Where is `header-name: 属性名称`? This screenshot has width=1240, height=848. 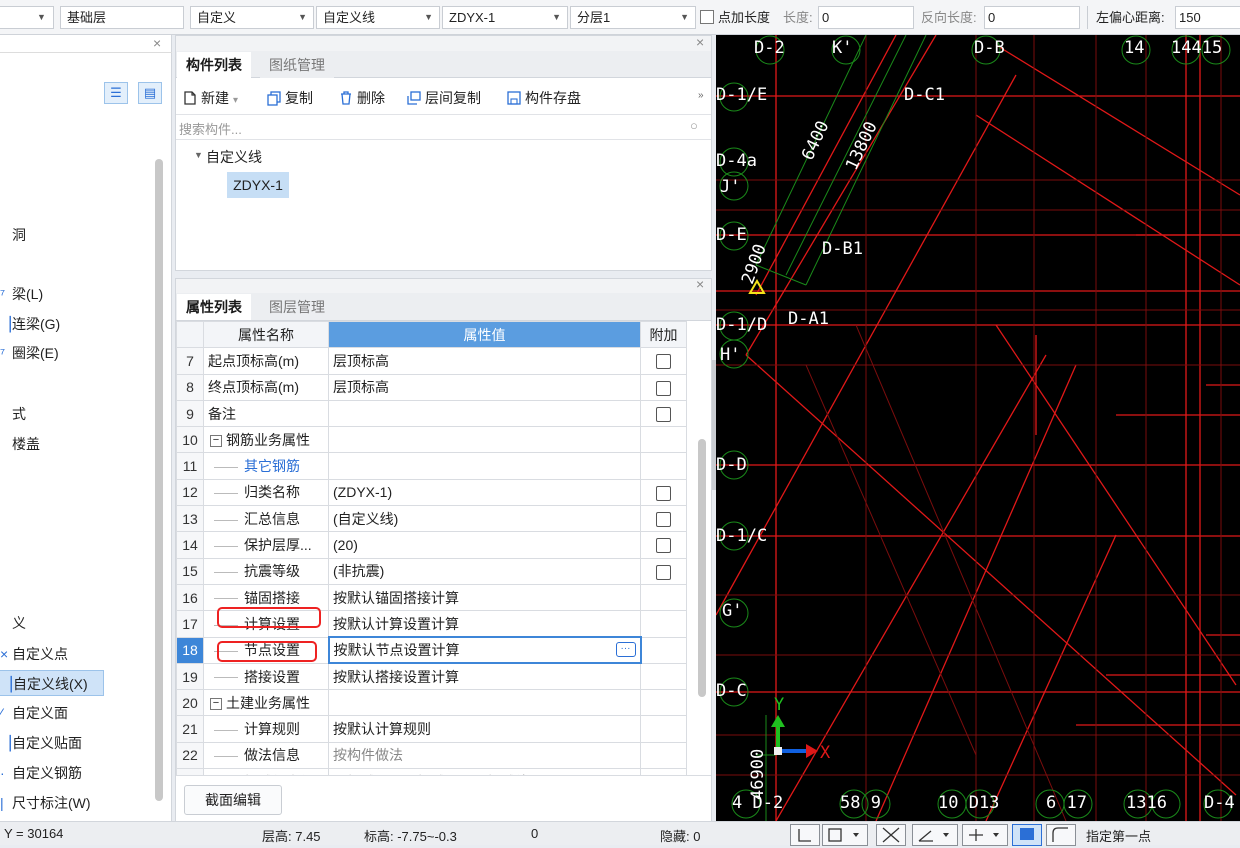
header-name: 属性名称 is located at coordinates (266, 334).